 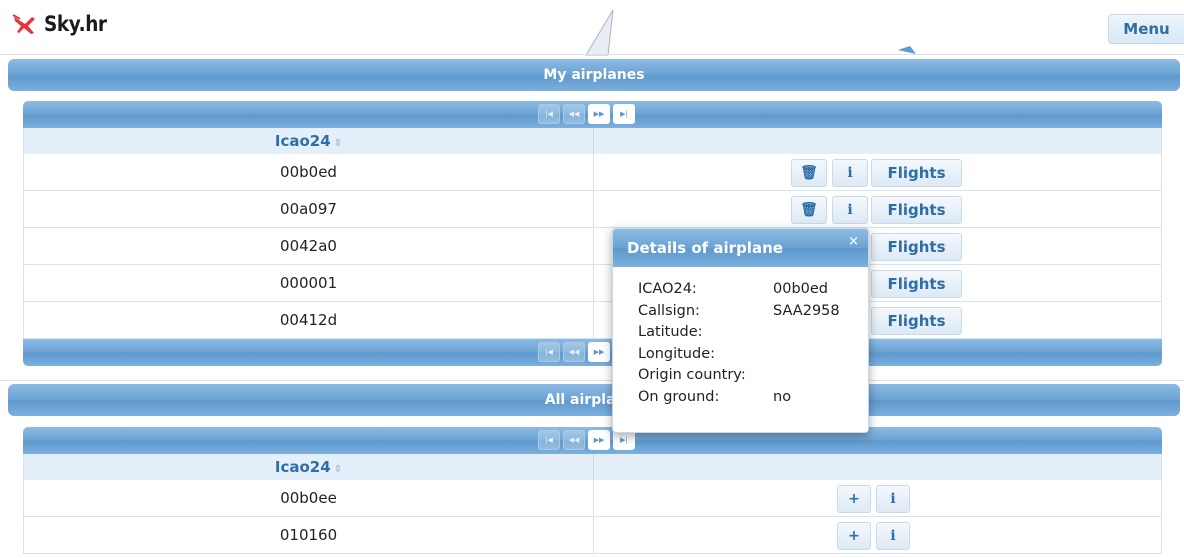 What do you see at coordinates (853, 245) in the screenshot?
I see `close-icon: ×` at bounding box center [853, 245].